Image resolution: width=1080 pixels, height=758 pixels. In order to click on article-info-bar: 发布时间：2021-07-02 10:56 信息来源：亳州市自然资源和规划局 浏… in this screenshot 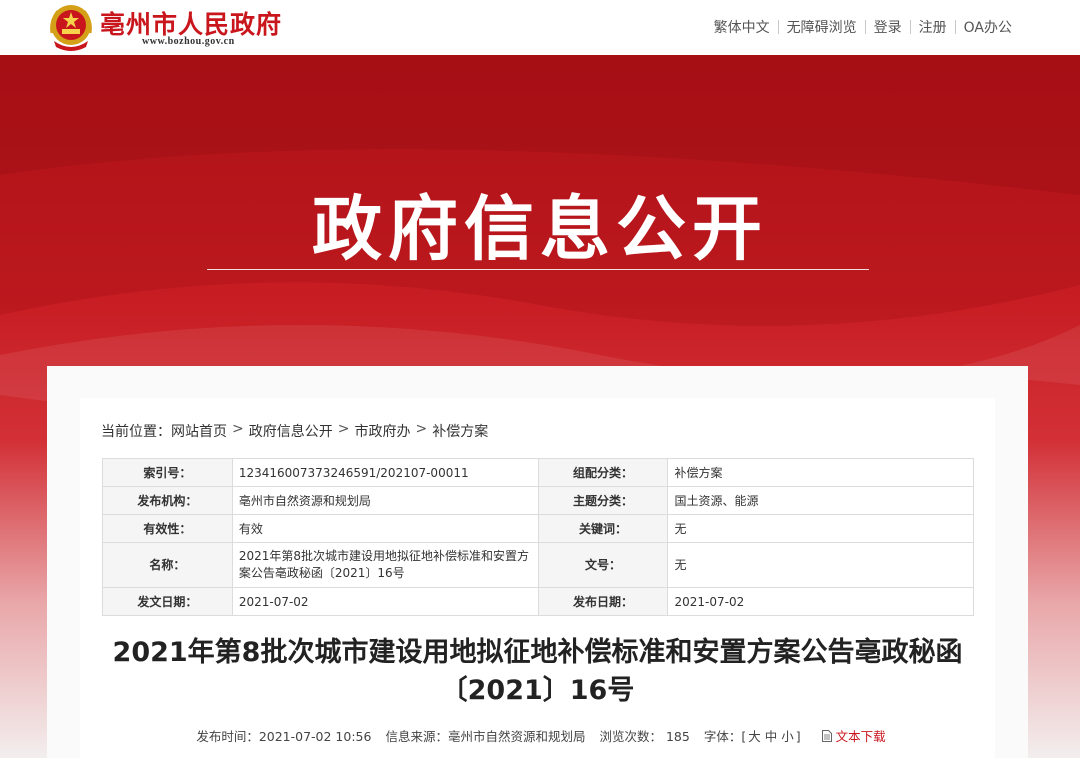, I will do `click(537, 735)`.